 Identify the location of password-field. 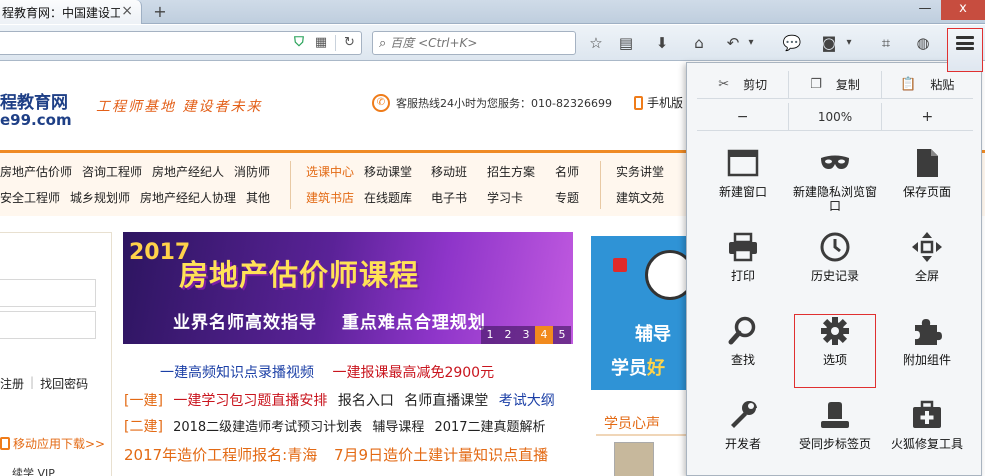
(48, 325).